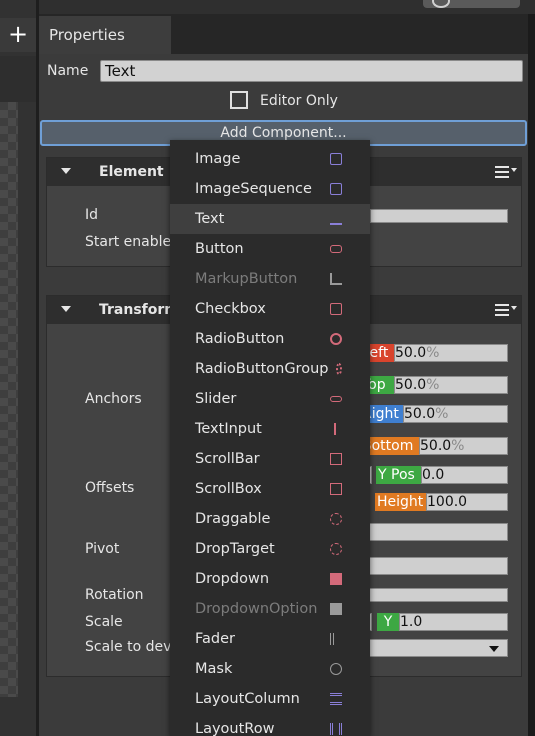  What do you see at coordinates (467, 502) in the screenshot?
I see `offset-height-field: 100.0` at bounding box center [467, 502].